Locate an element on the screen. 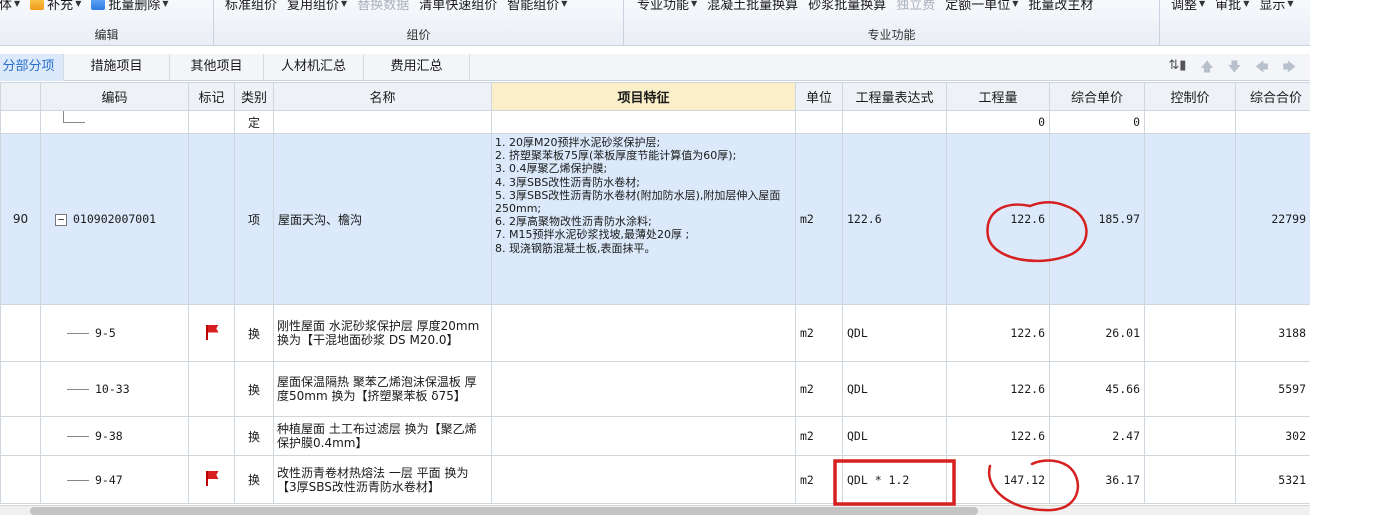 This screenshot has height=515, width=1385. cell-code is located at coordinates (114, 122).